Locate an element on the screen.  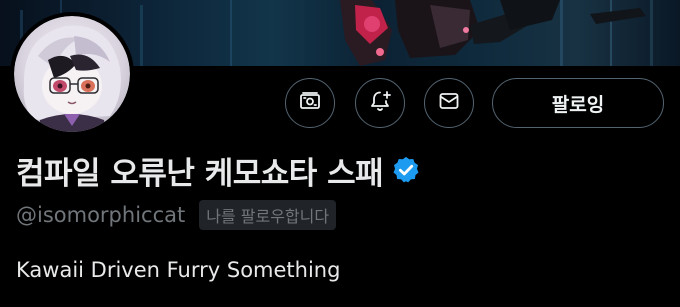
handle: @isomorphiccat is located at coordinates (101, 215).